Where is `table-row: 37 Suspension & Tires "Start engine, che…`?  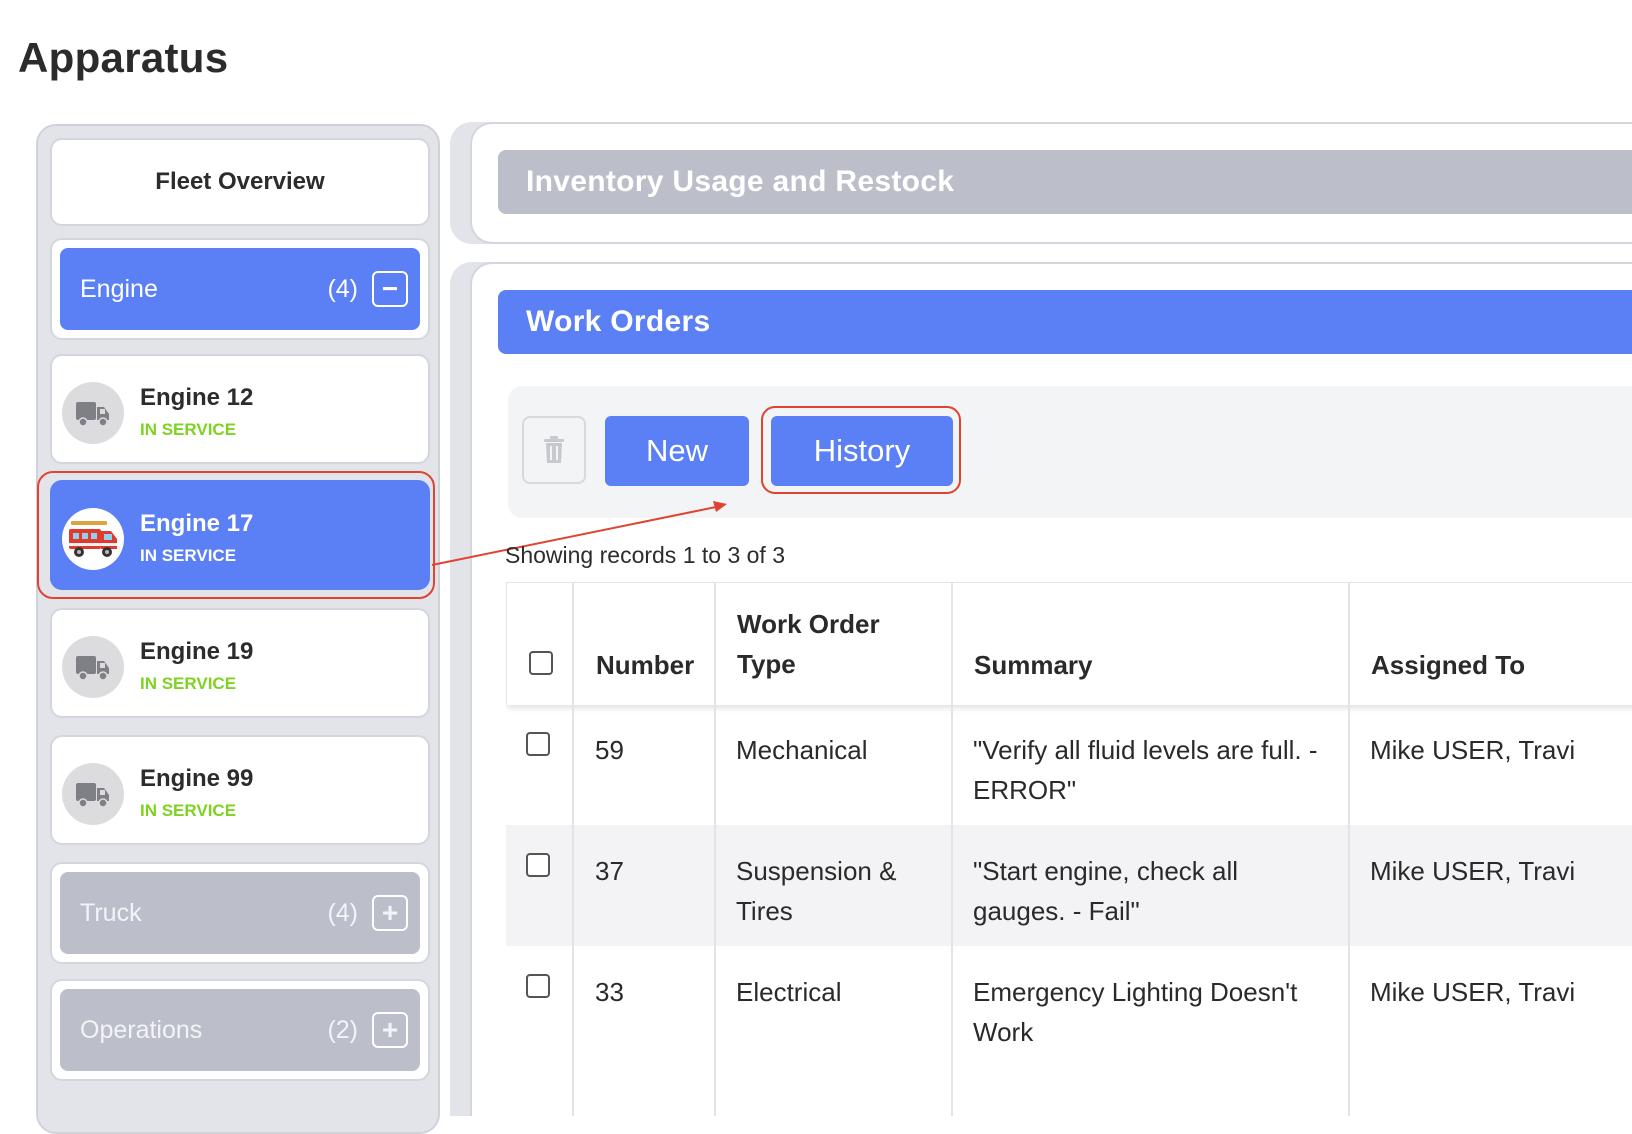
table-row: 37 Suspension & Tires "Start engine, che… is located at coordinates (1069, 885).